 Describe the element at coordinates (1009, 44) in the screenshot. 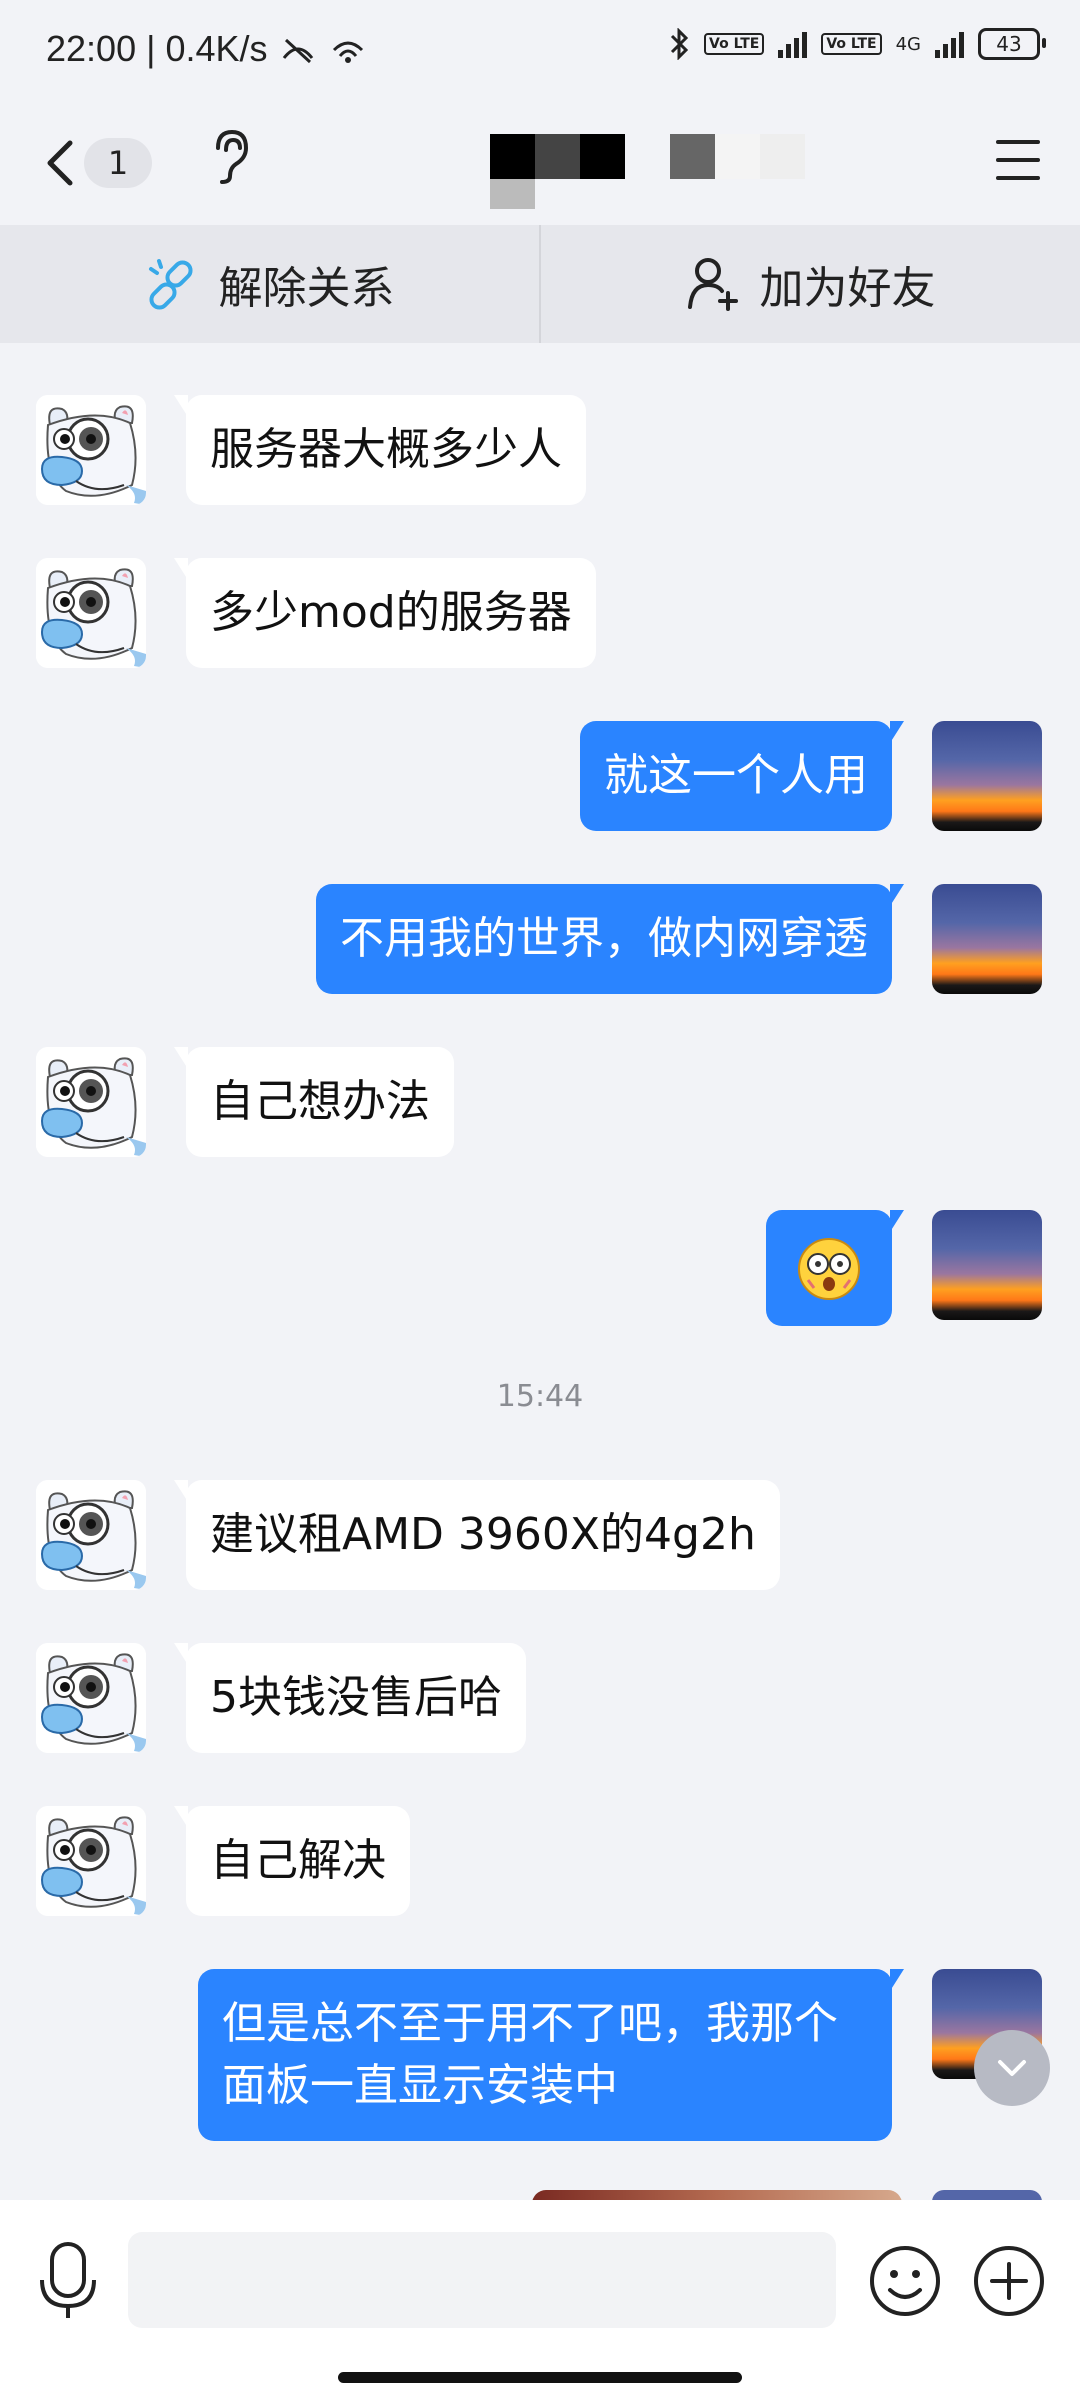

I see `battery-level: 43` at that location.